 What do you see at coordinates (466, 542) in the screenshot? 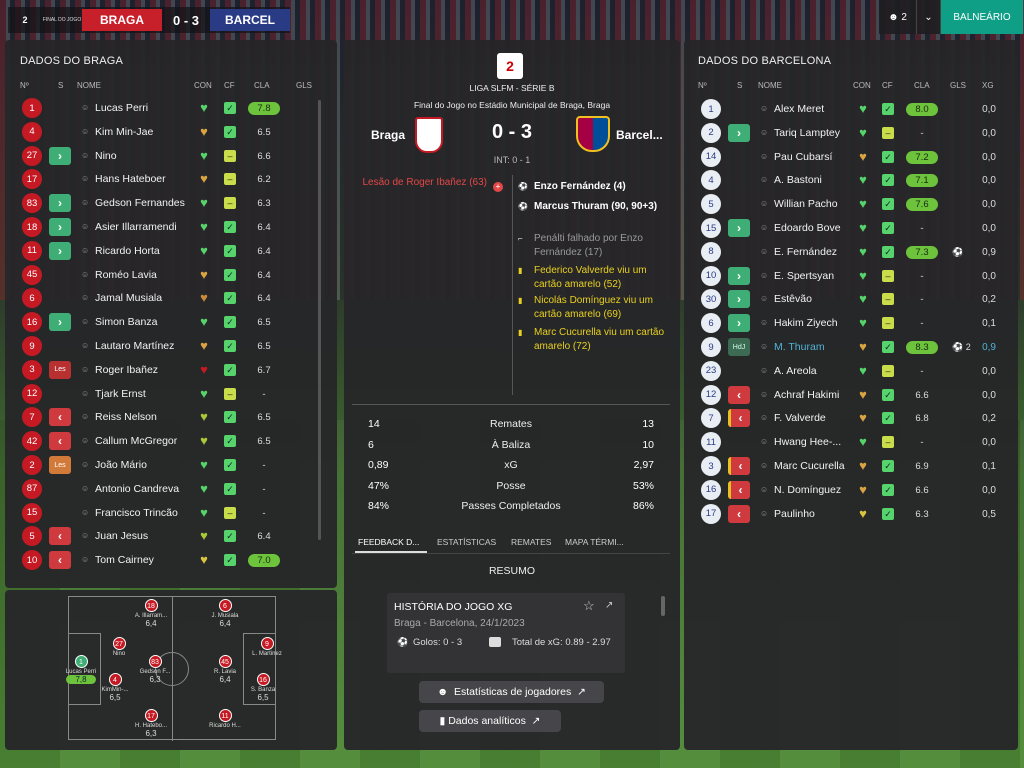
I see `tab-statistics: ESTATÍSTICAS` at bounding box center [466, 542].